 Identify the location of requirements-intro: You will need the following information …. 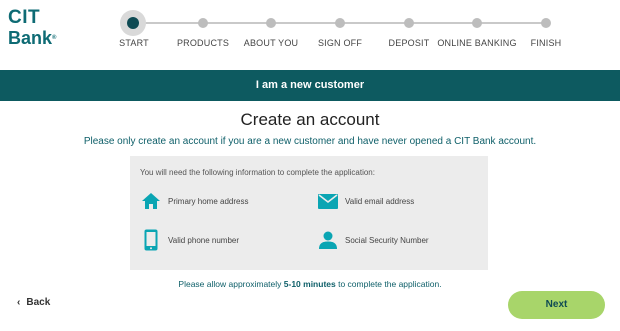
(257, 172).